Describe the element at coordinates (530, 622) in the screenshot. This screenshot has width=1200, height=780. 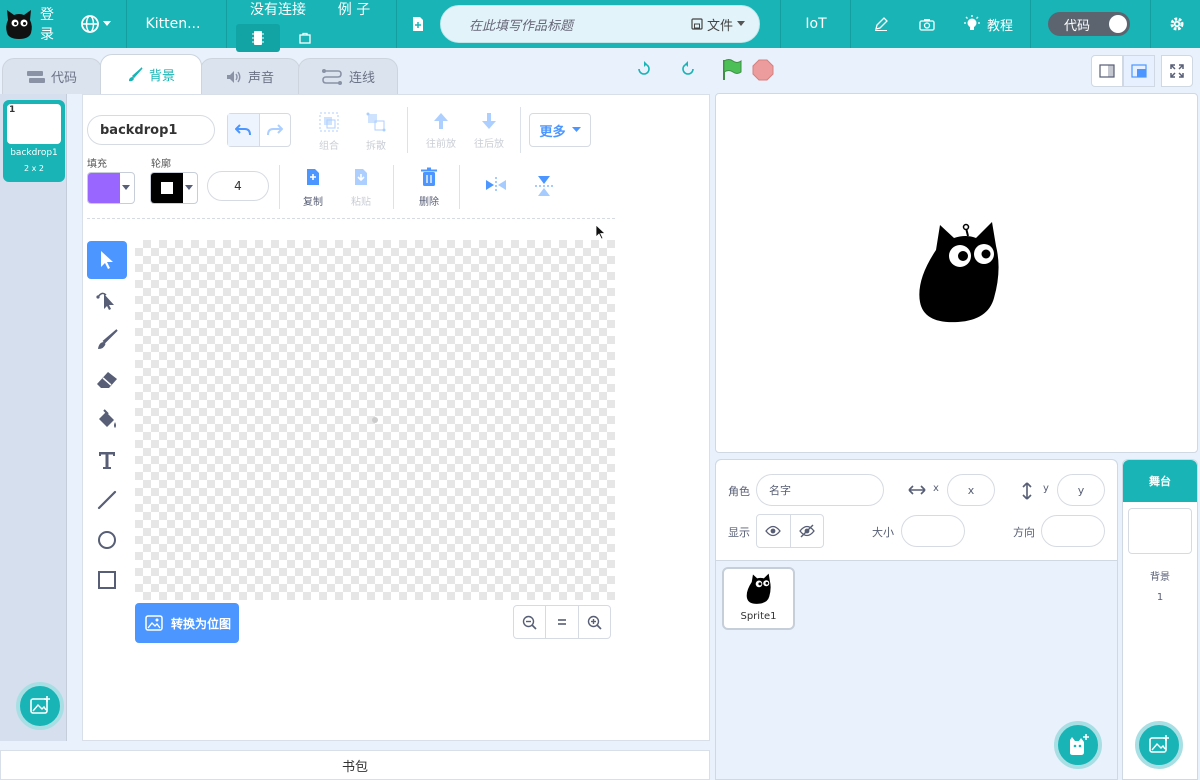
I see `zoom-out-button` at that location.